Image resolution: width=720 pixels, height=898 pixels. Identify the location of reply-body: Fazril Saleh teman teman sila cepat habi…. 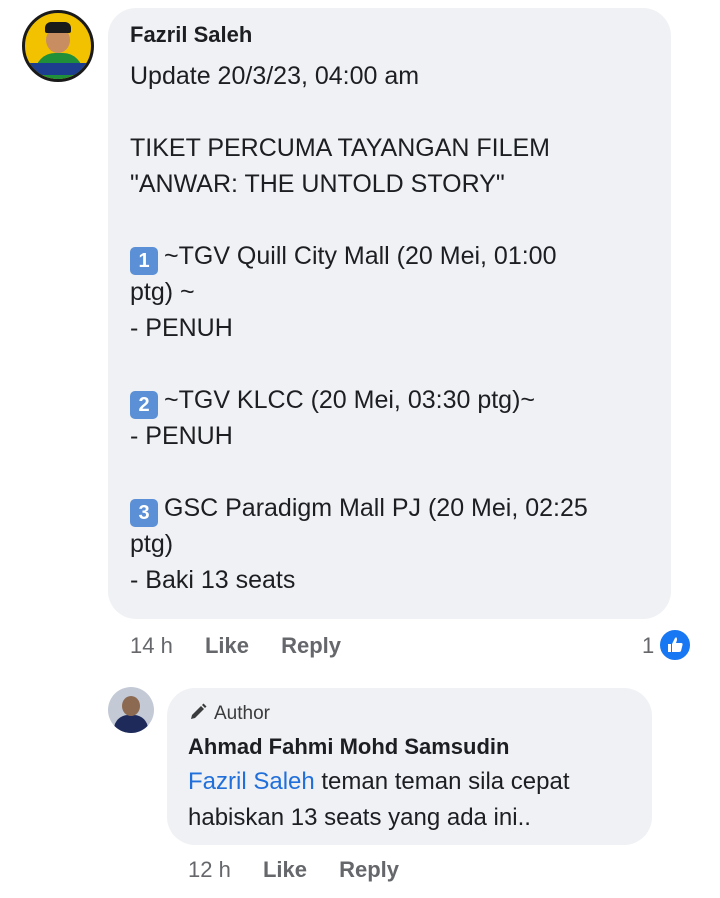
(418, 800).